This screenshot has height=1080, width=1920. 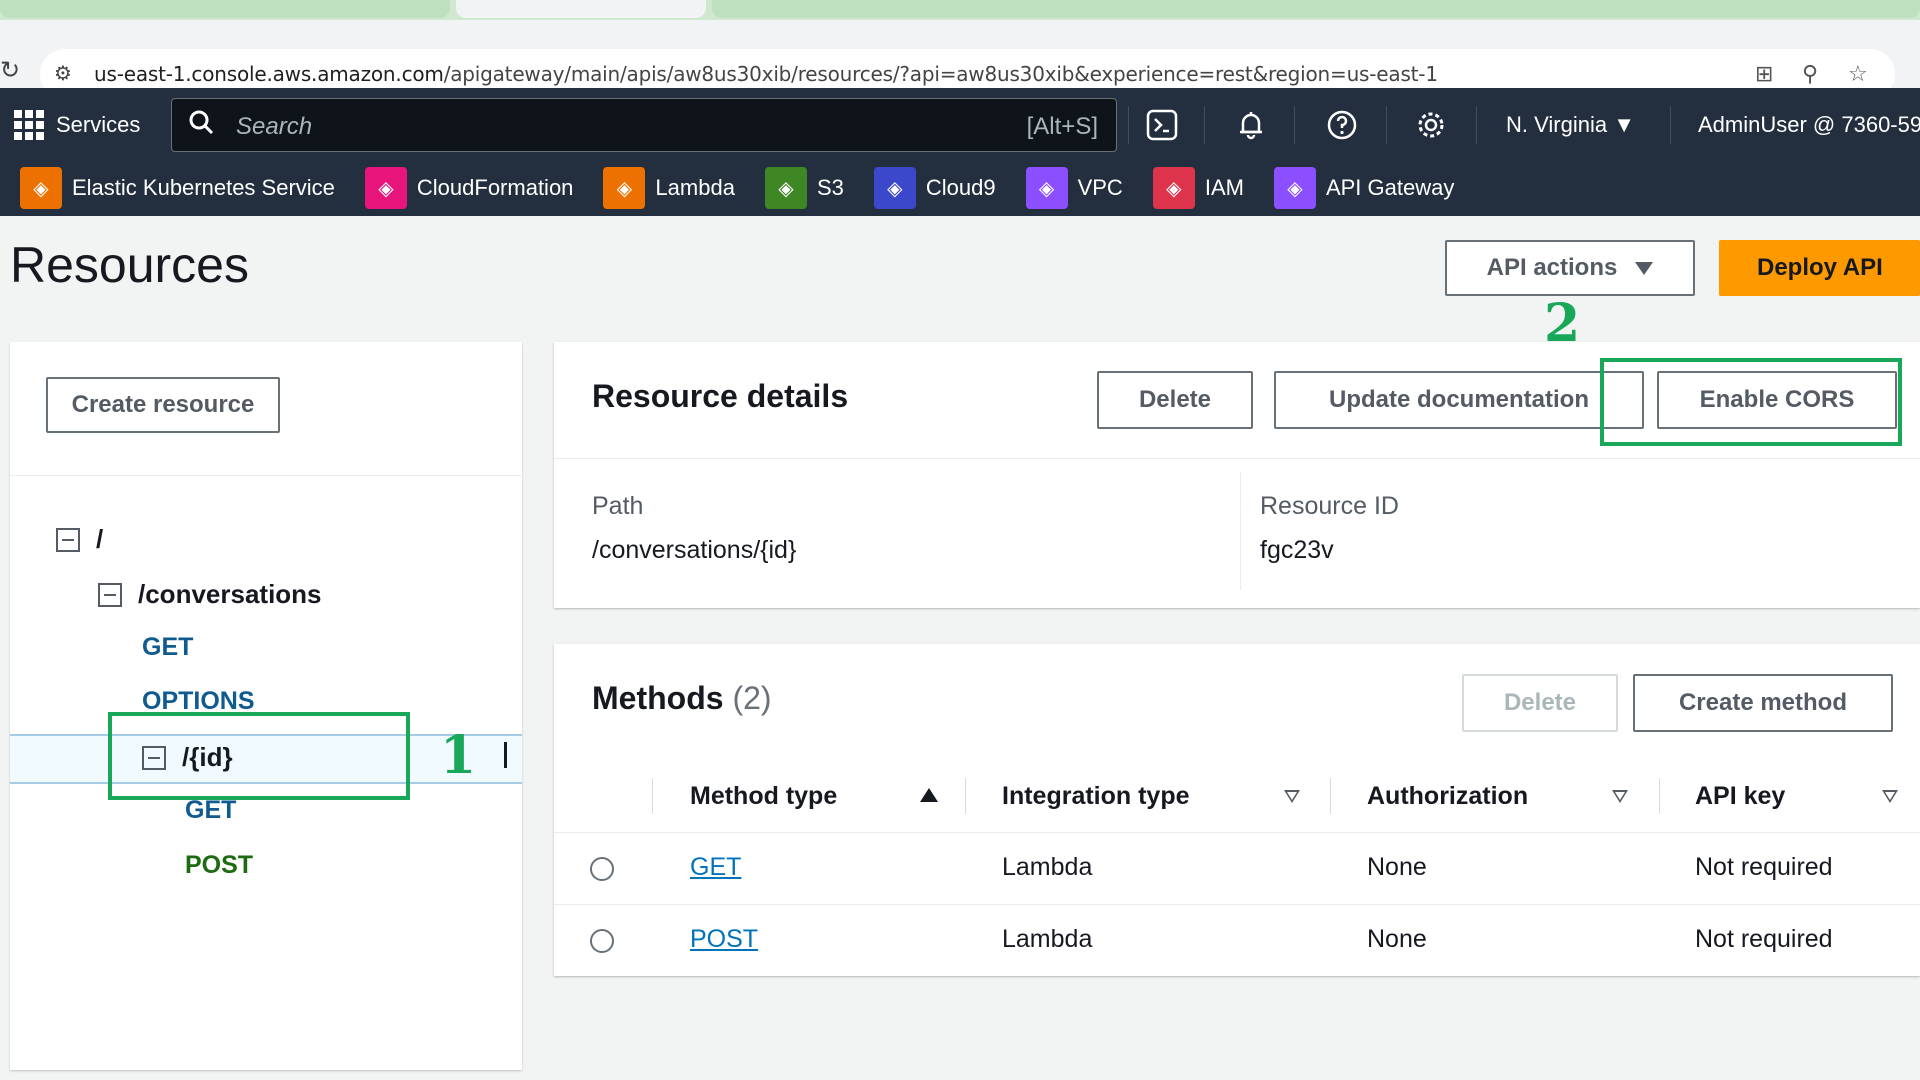 I want to click on site-info-icon: ⚙, so click(x=63, y=73).